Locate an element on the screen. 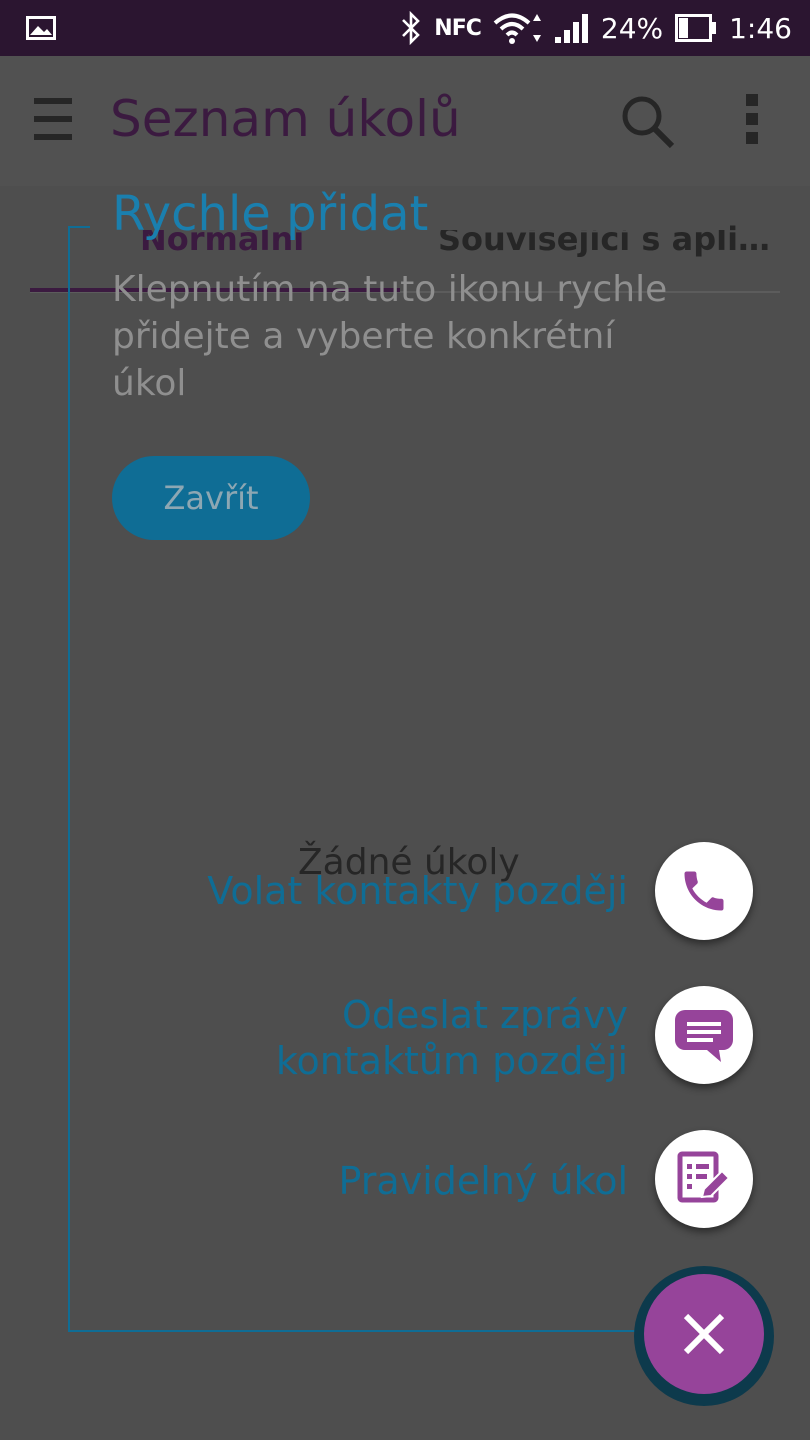 The width and height of the screenshot is (810, 1440). battery-icon is located at coordinates (696, 28).